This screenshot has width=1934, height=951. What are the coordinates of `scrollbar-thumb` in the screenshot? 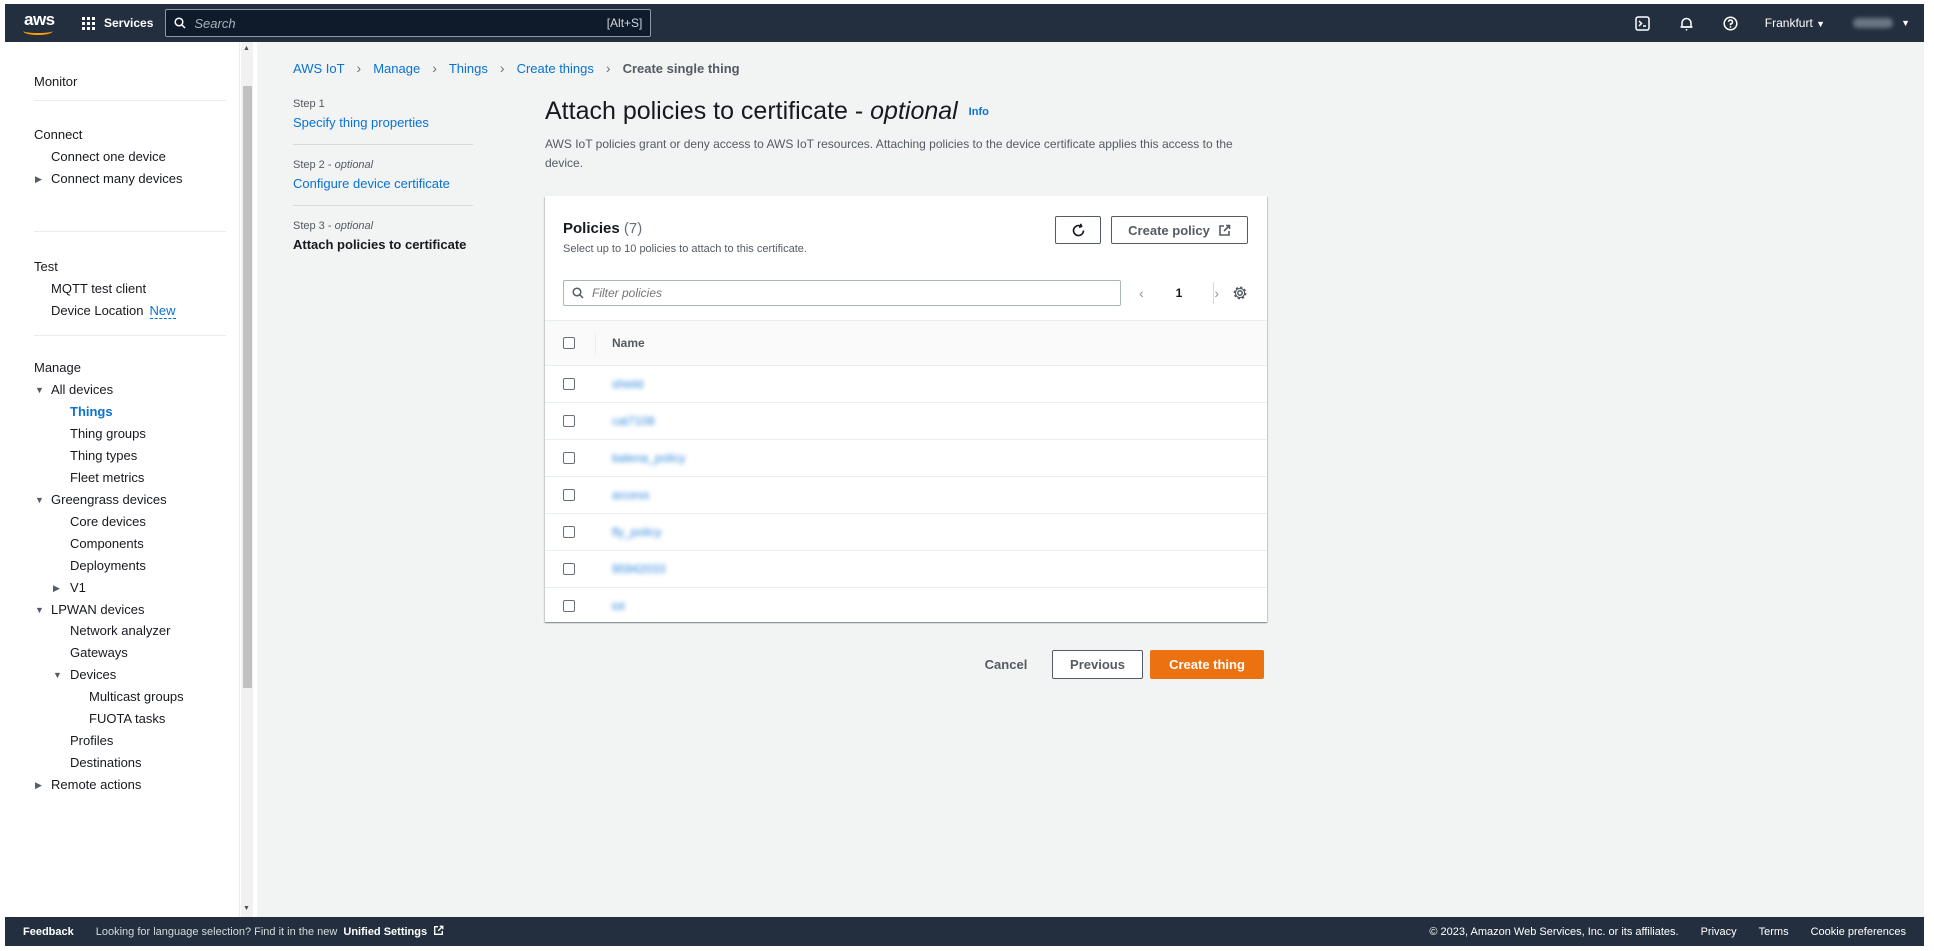 It's located at (247, 387).